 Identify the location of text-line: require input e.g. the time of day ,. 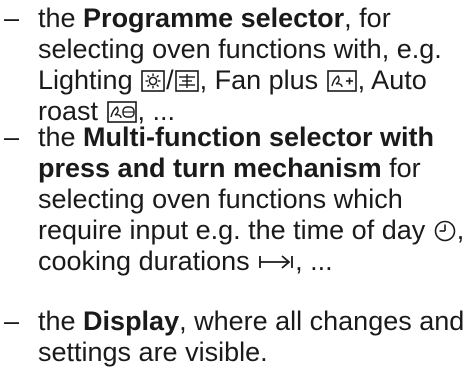
(251, 230).